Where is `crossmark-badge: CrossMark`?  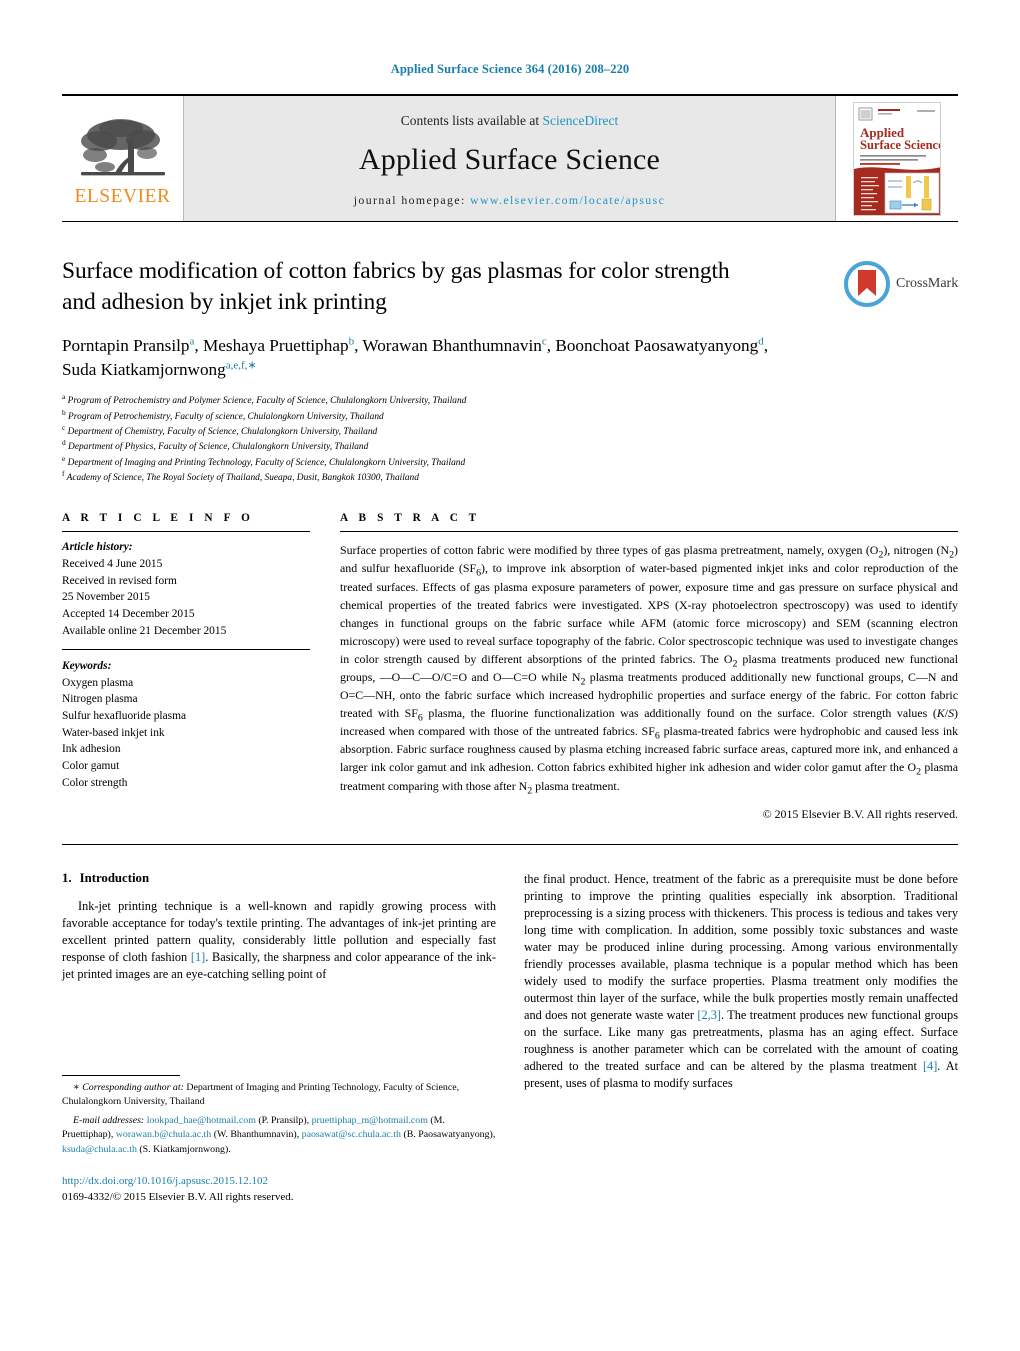 crossmark-badge: CrossMark is located at coordinates (903, 284).